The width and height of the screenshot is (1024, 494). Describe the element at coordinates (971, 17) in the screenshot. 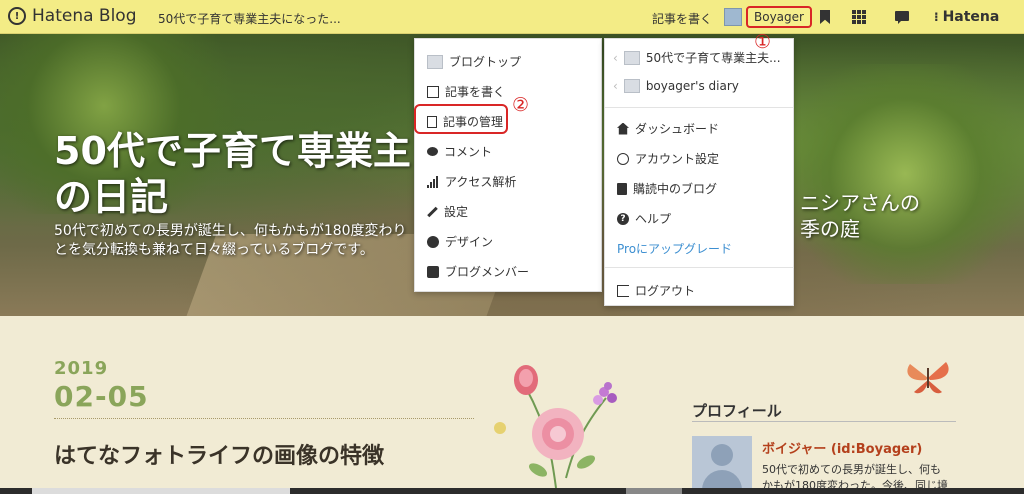

I see `hatena-label: Hatena` at that location.